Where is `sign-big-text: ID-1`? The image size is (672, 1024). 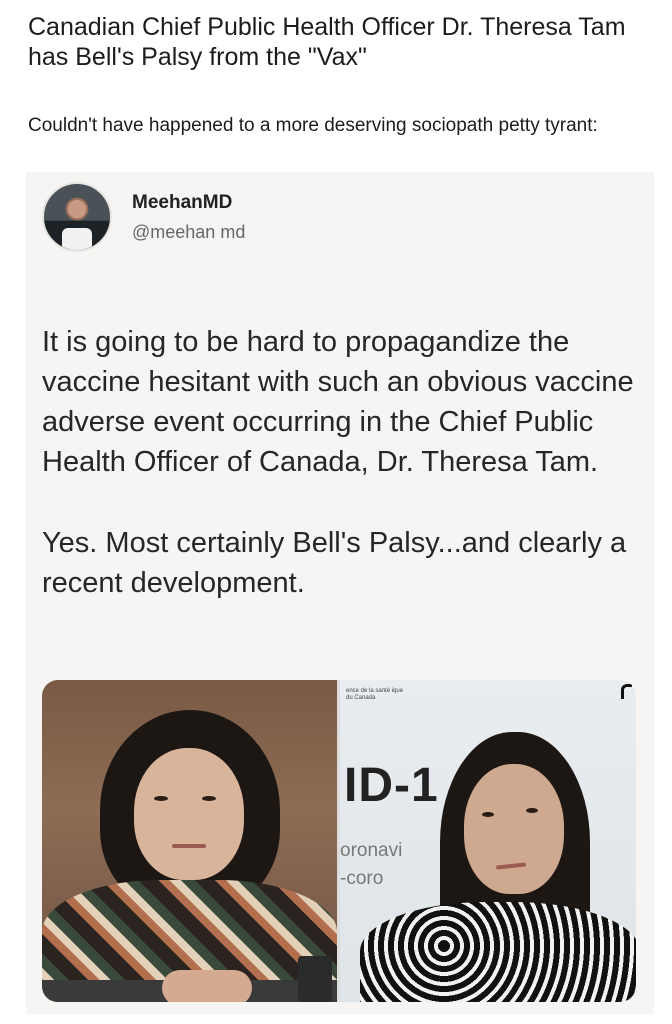 sign-big-text: ID-1 is located at coordinates (391, 785).